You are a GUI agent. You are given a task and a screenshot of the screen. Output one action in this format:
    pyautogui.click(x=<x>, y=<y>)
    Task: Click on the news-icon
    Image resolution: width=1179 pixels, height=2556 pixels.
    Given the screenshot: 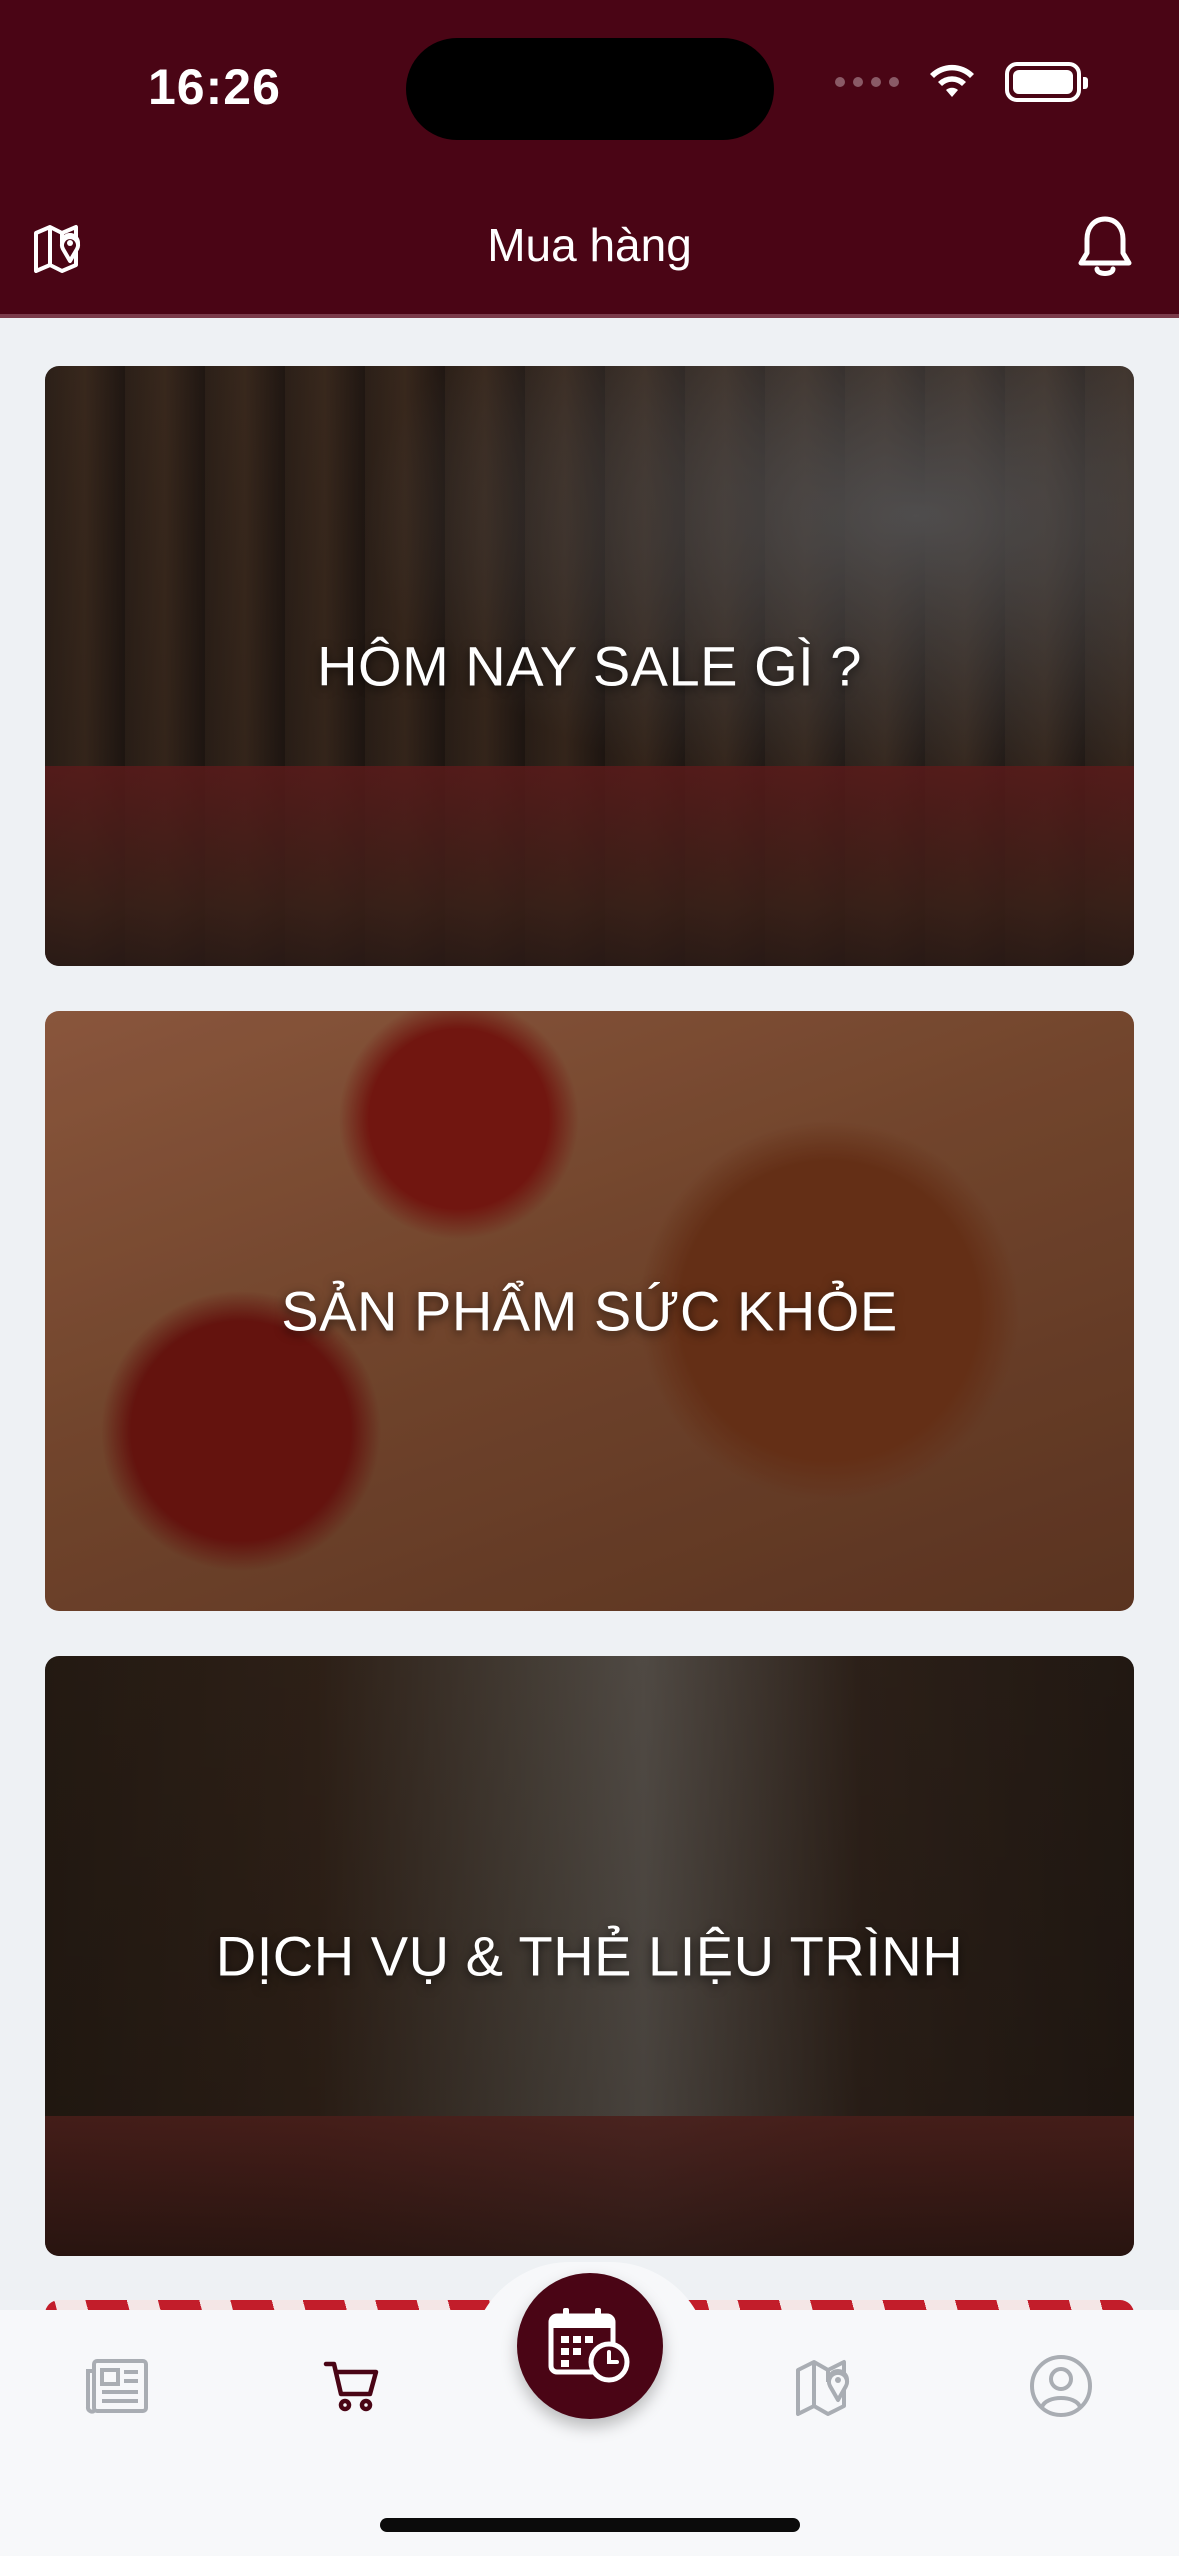 What is the action you would take?
    pyautogui.click(x=117, y=2386)
    